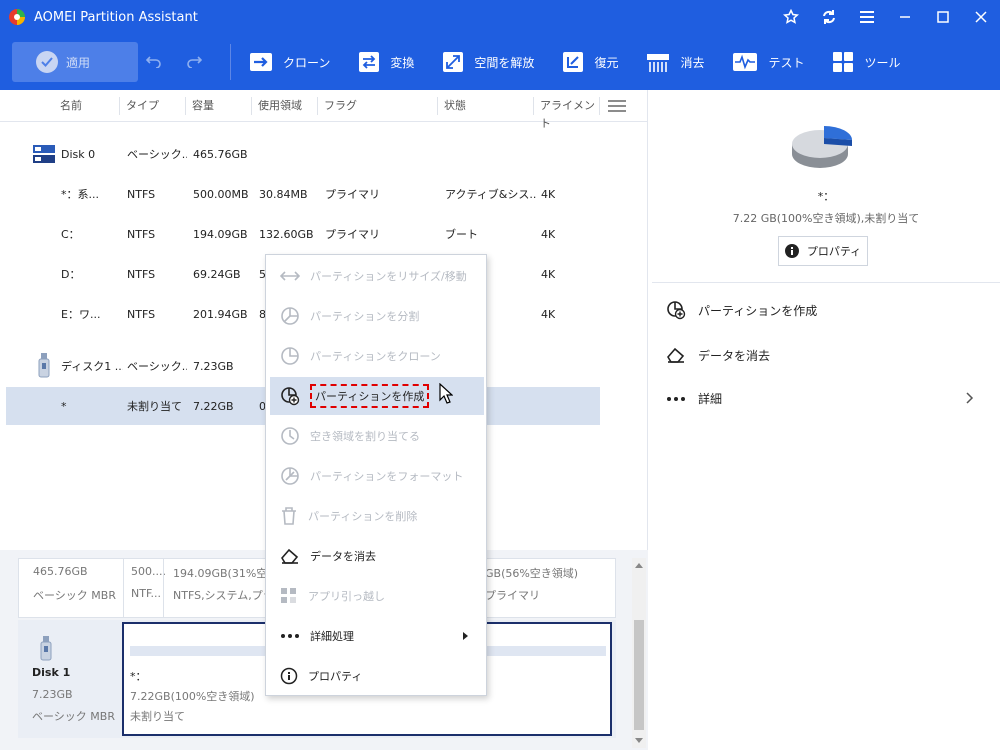 The width and height of the screenshot is (1000, 750). Describe the element at coordinates (745, 62) in the screenshot. I see `pulse-icon` at that location.